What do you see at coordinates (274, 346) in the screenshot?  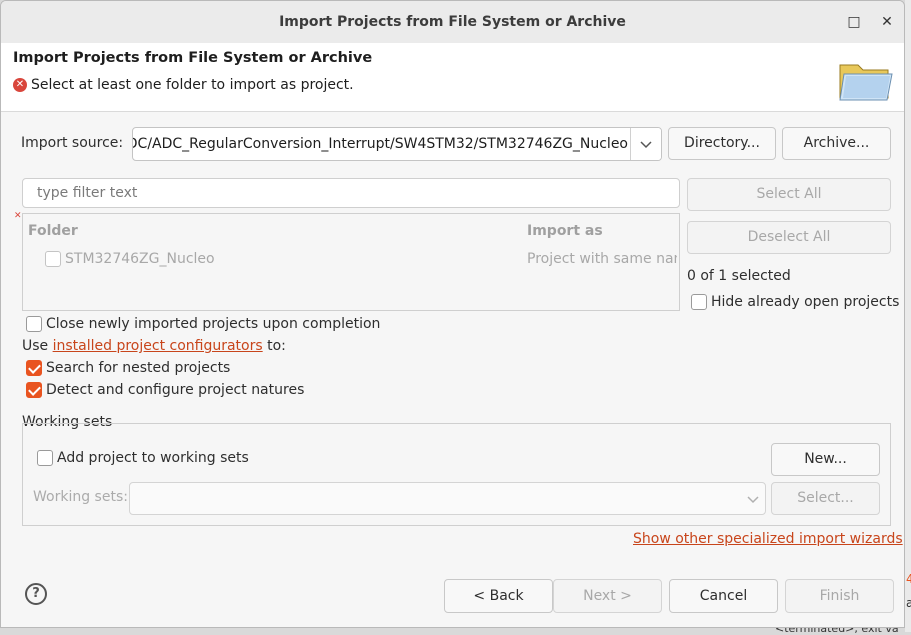 I see `use-suffix: to:` at bounding box center [274, 346].